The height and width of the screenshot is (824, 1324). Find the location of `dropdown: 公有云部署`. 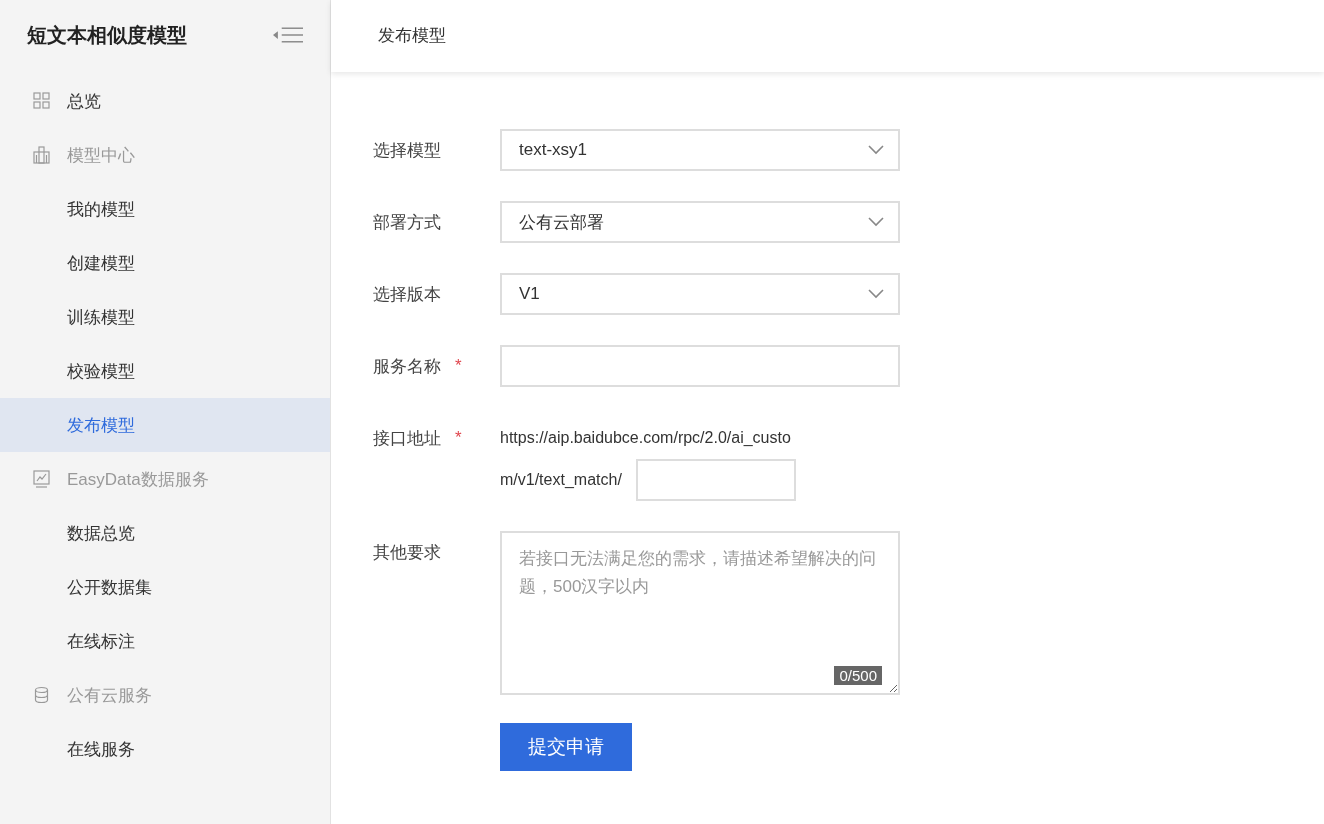

dropdown: 公有云部署 is located at coordinates (700, 222).